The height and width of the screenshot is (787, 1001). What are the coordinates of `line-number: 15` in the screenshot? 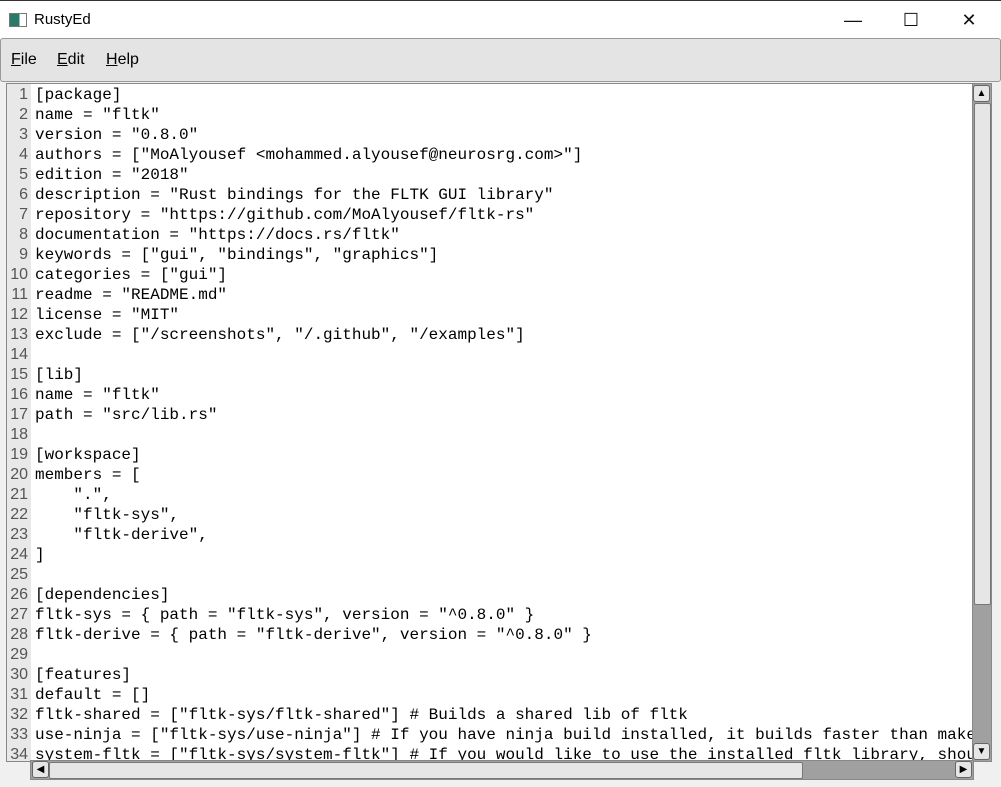 It's located at (19, 374).